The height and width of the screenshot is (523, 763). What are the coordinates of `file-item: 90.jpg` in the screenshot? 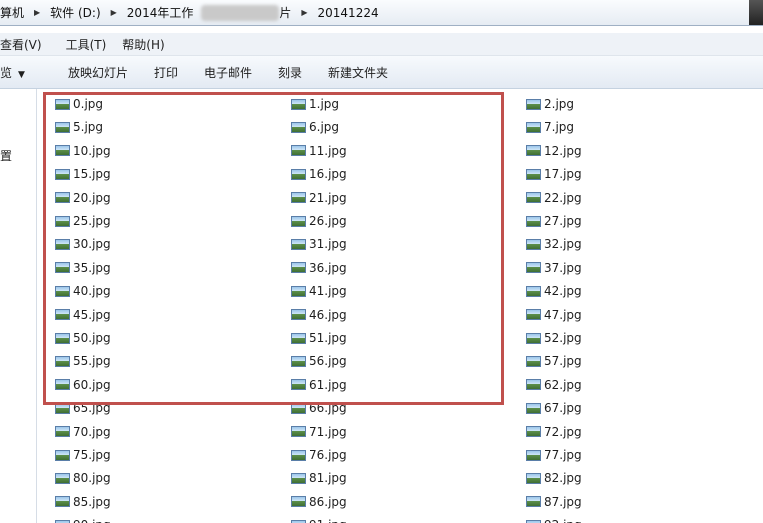 It's located at (83, 519).